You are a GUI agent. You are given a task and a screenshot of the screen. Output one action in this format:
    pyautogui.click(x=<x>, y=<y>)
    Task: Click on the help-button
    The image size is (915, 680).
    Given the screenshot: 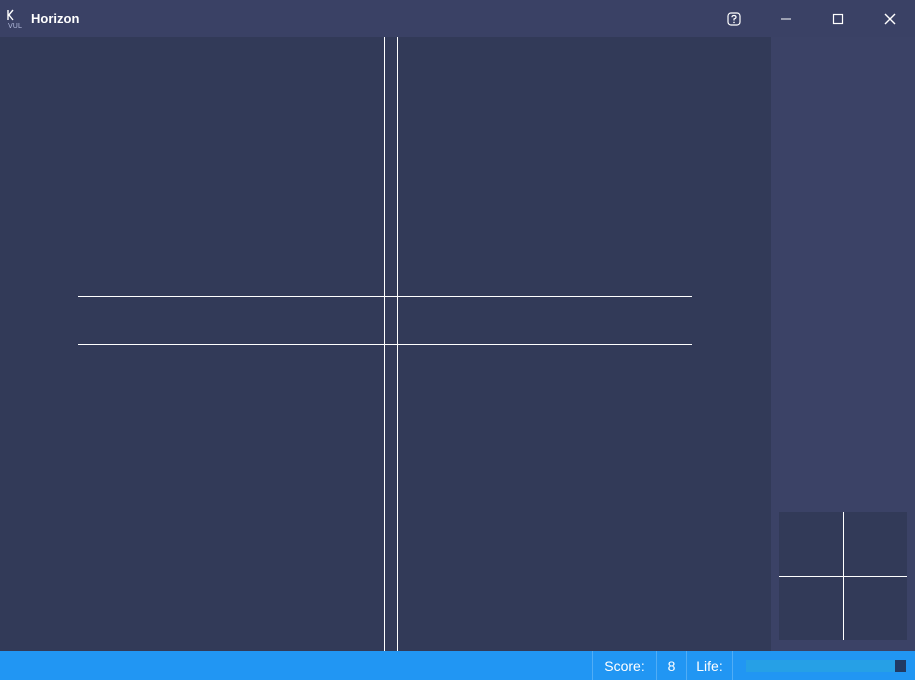 What is the action you would take?
    pyautogui.click(x=734, y=18)
    